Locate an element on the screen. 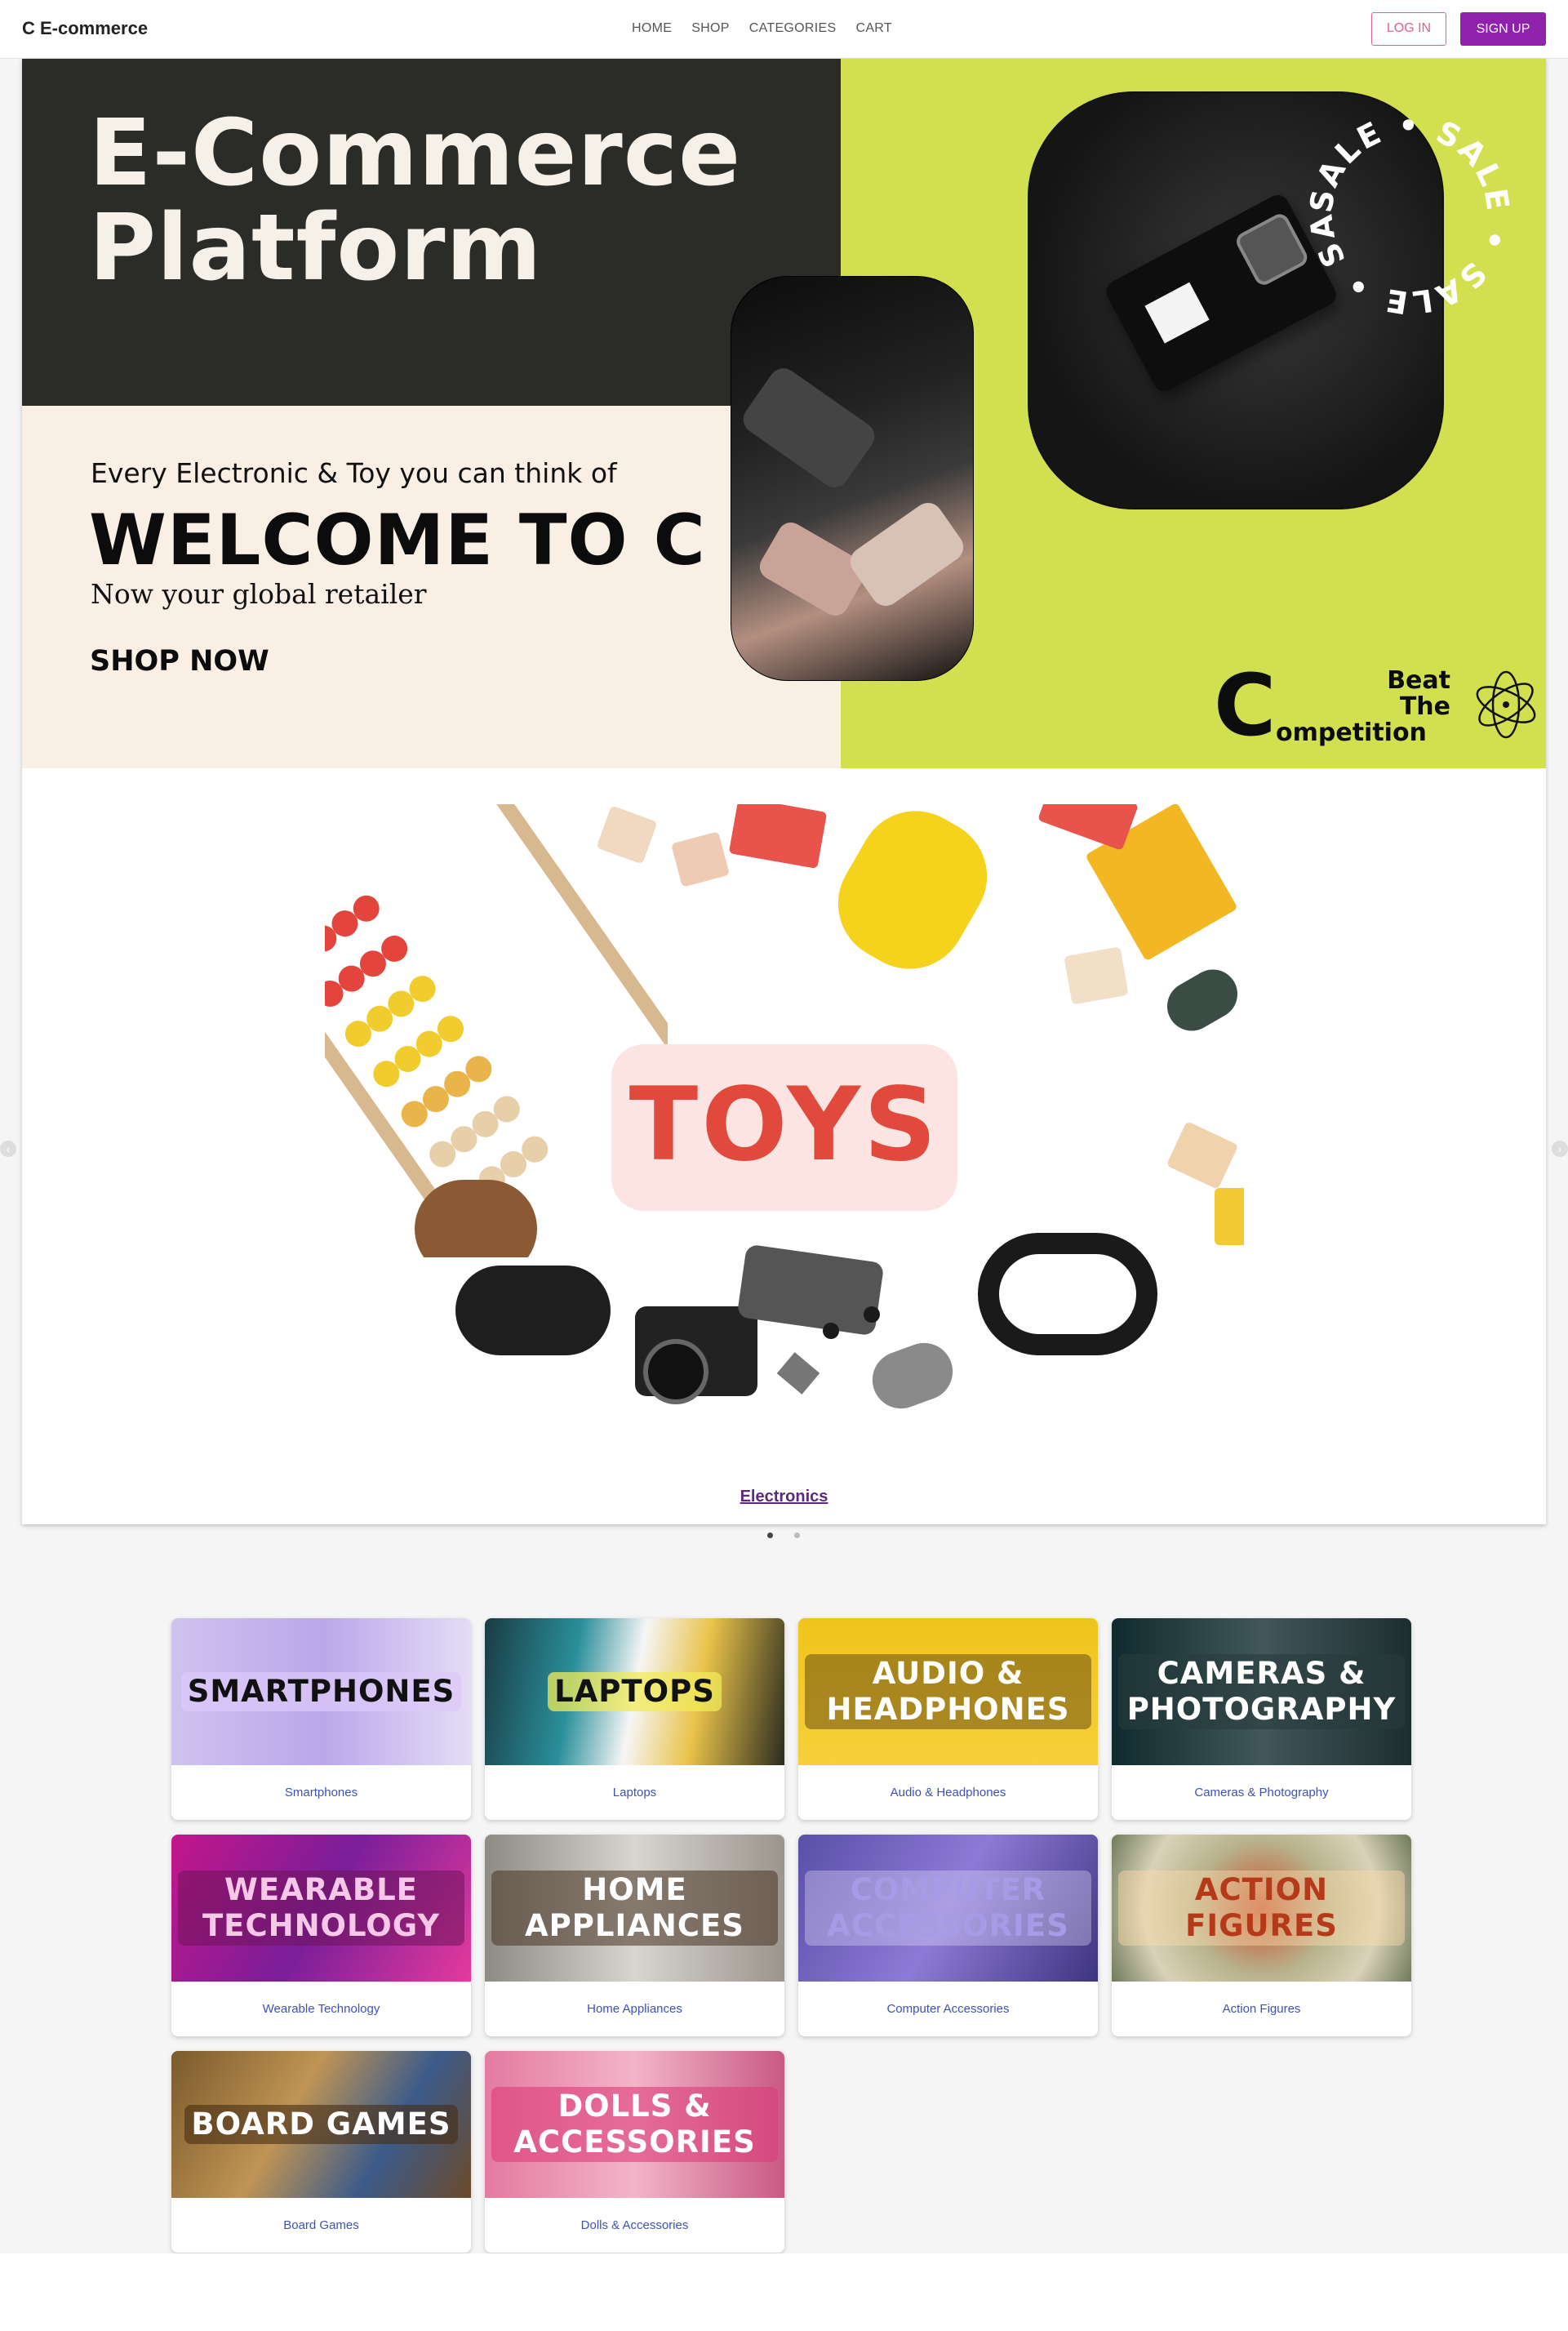 The height and width of the screenshot is (2331, 1568). banner-title: E-Commerce Platform is located at coordinates (415, 201).